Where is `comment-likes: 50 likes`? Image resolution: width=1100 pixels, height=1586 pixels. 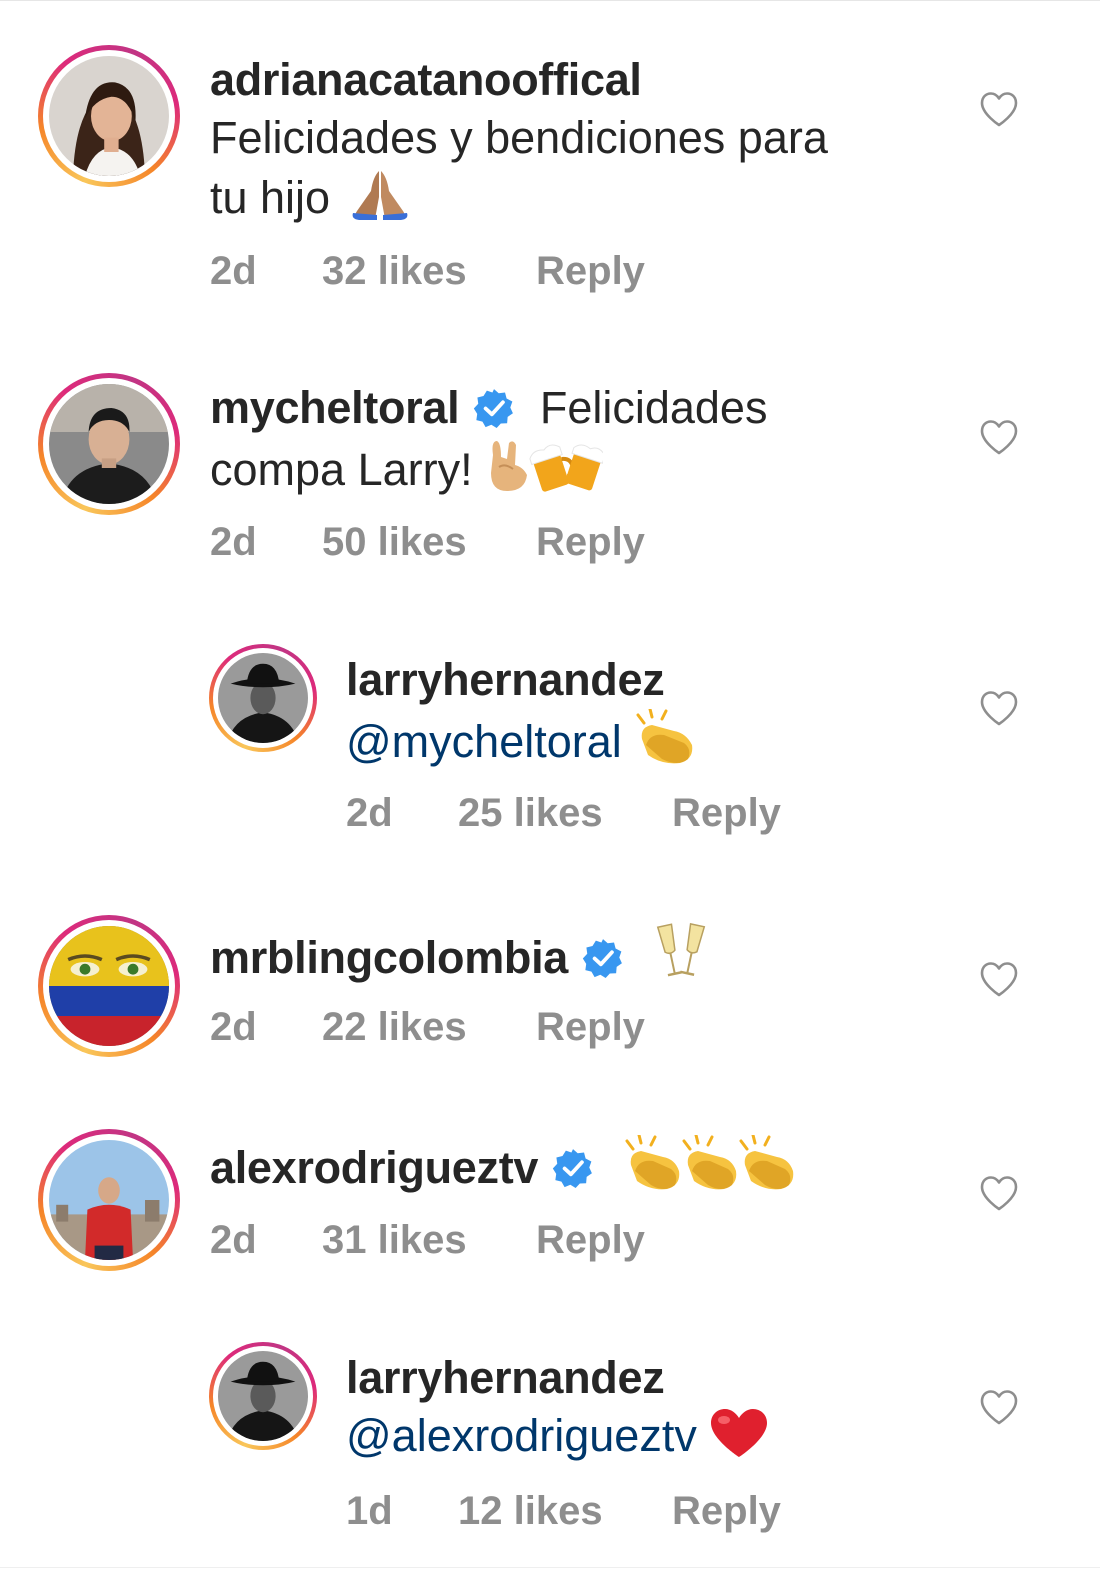 comment-likes: 50 likes is located at coordinates (429, 542).